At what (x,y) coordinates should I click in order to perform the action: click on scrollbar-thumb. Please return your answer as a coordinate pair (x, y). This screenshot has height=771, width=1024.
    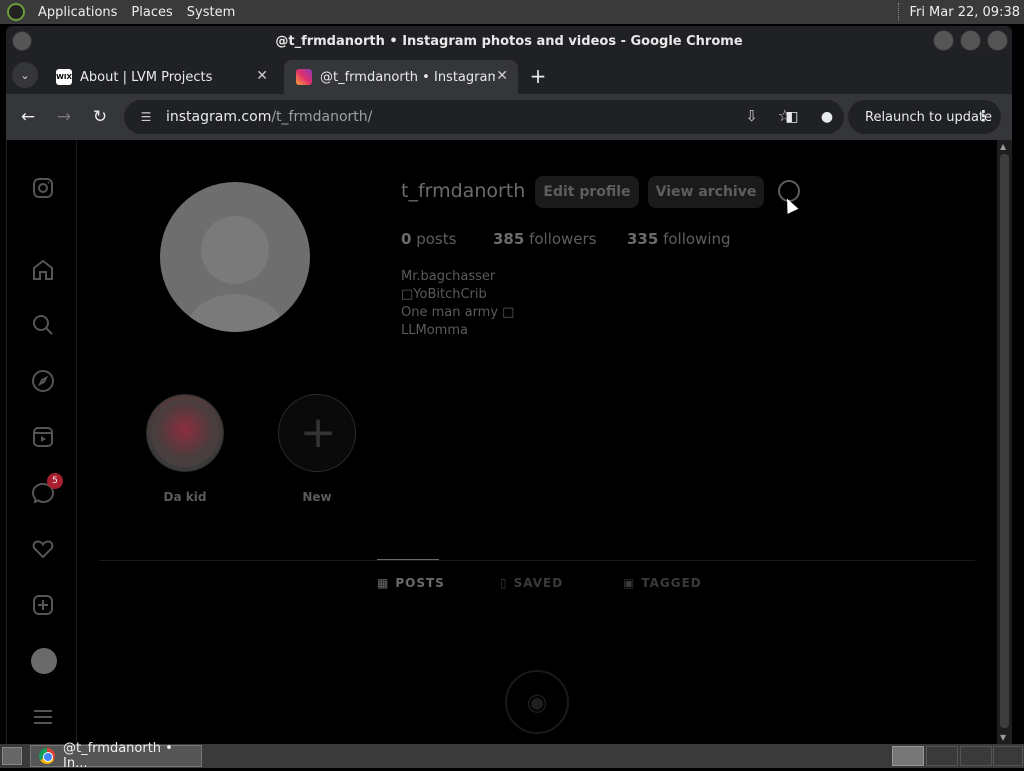
    Looking at the image, I should click on (1004, 441).